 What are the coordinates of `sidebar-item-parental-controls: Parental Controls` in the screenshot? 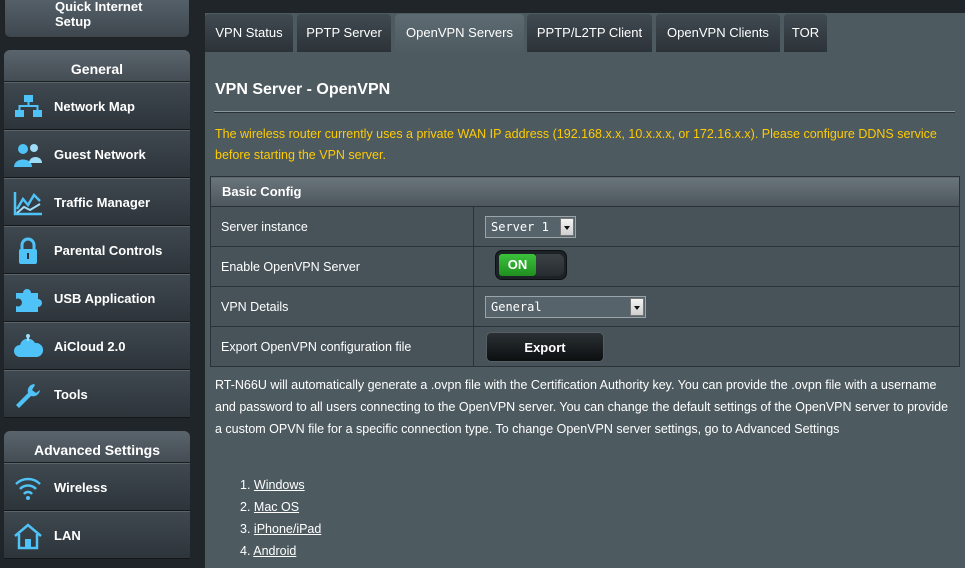 It's located at (97, 250).